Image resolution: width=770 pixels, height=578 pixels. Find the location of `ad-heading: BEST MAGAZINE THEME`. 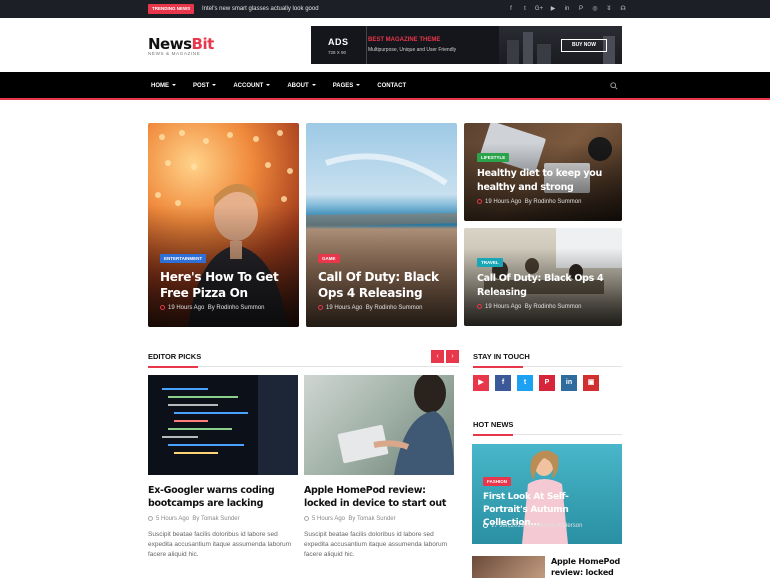

ad-heading: BEST MAGAZINE THEME is located at coordinates (404, 40).